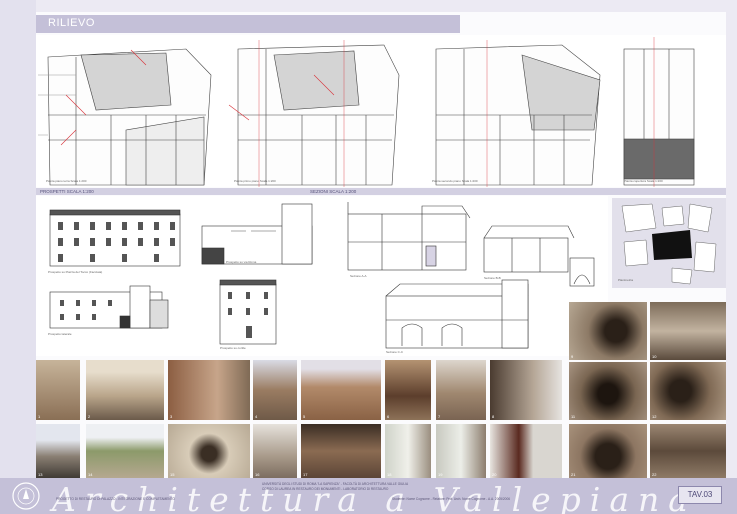 This screenshot has width=737, height=514. I want to click on plan-roof, so click(659, 112).